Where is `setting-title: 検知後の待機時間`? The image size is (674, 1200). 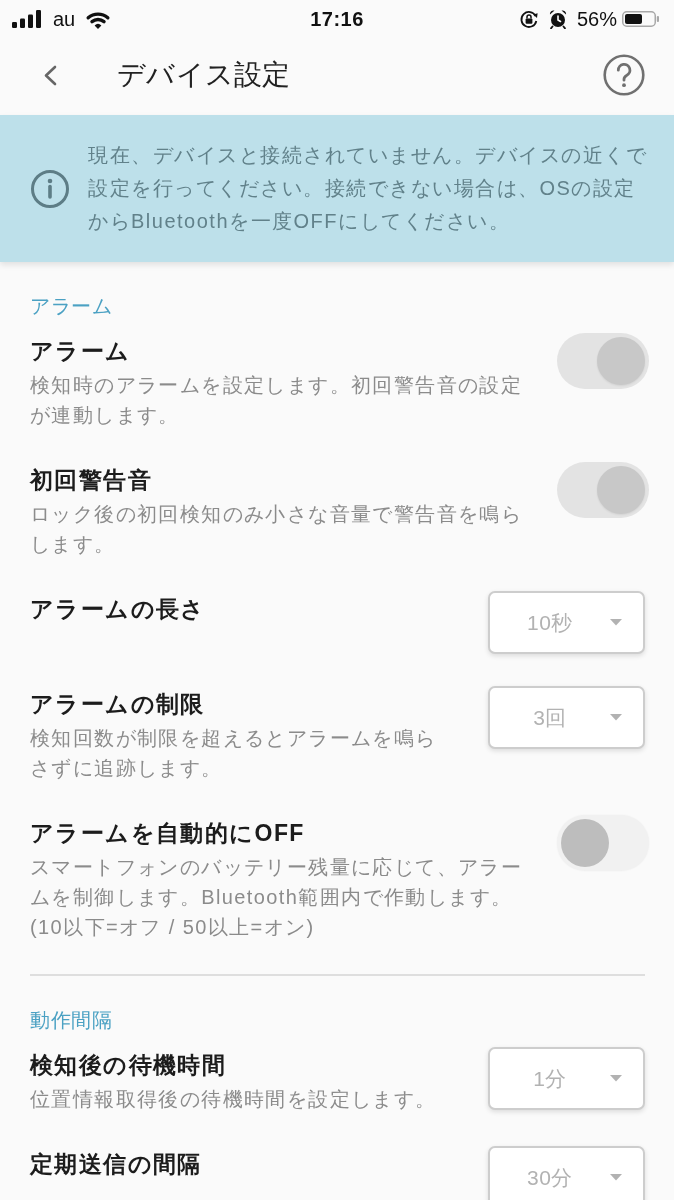 setting-title: 検知後の待機時間 is located at coordinates (129, 1065).